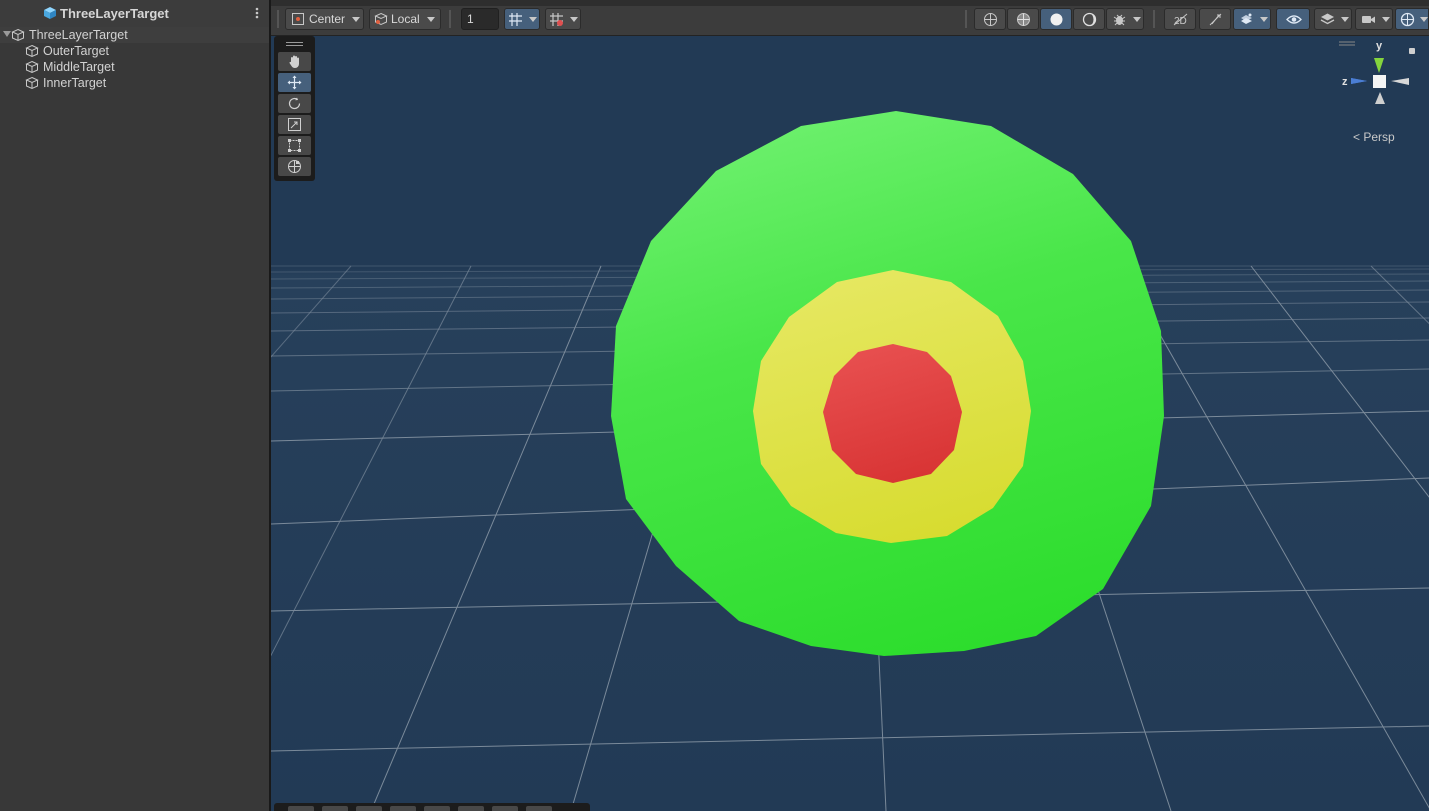  I want to click on scale-tool-icon, so click(294, 124).